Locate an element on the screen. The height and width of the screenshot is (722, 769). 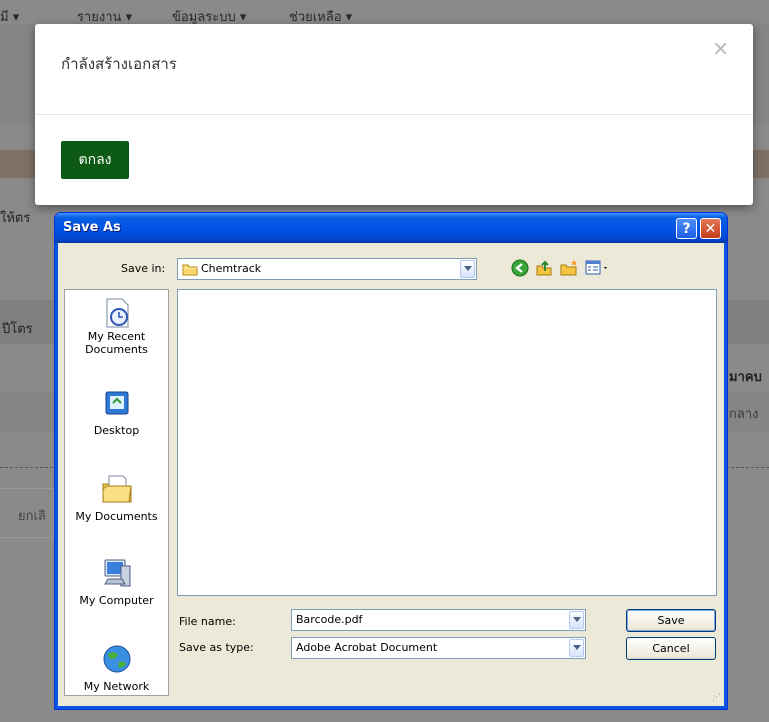
my-documents-icon is located at coordinates (117, 489).